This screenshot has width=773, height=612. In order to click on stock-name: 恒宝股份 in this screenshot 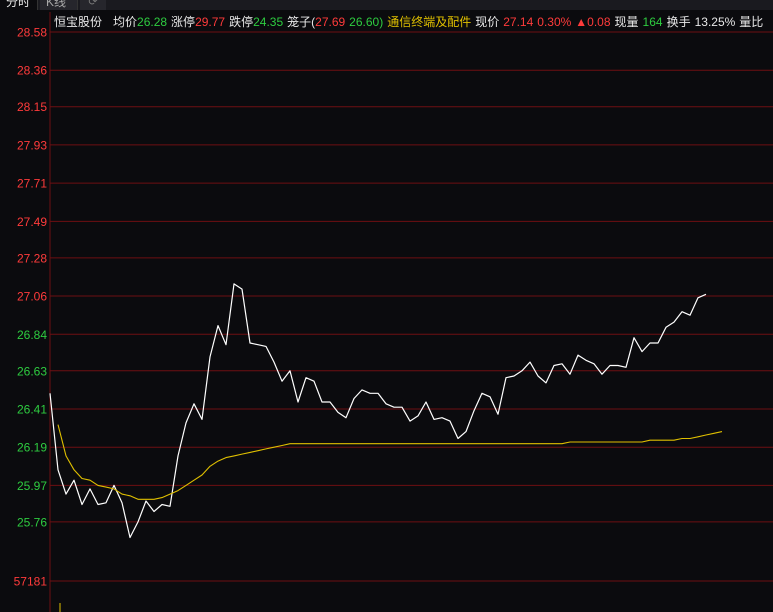, I will do `click(78, 22)`.